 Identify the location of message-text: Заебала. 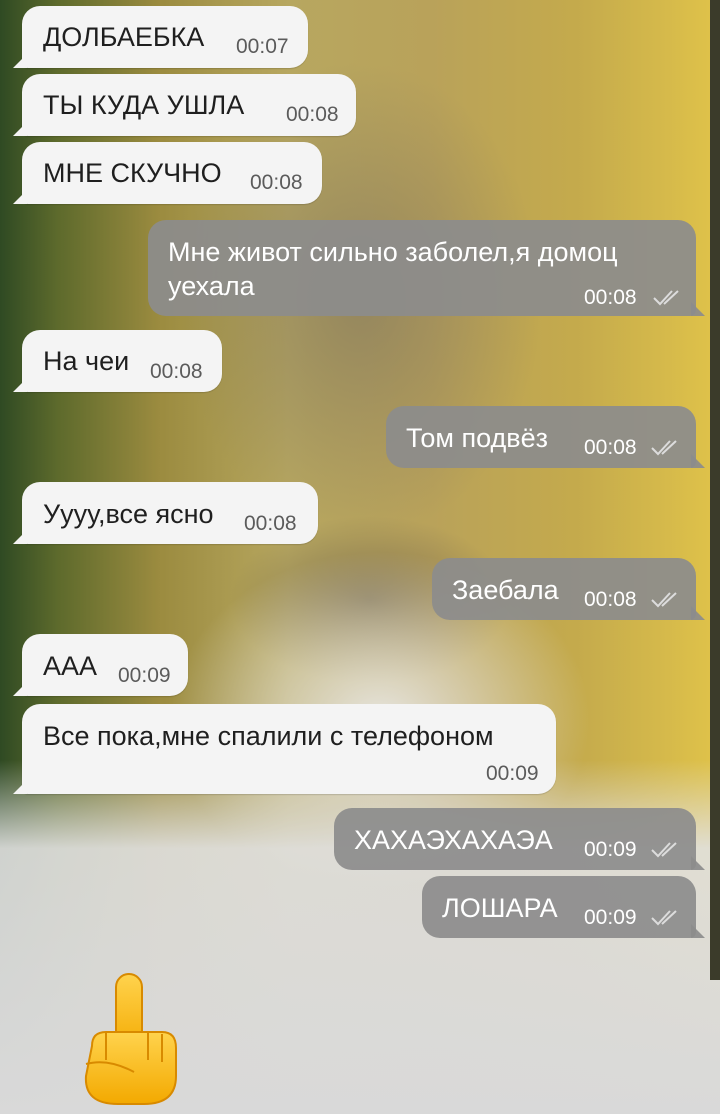
(505, 590).